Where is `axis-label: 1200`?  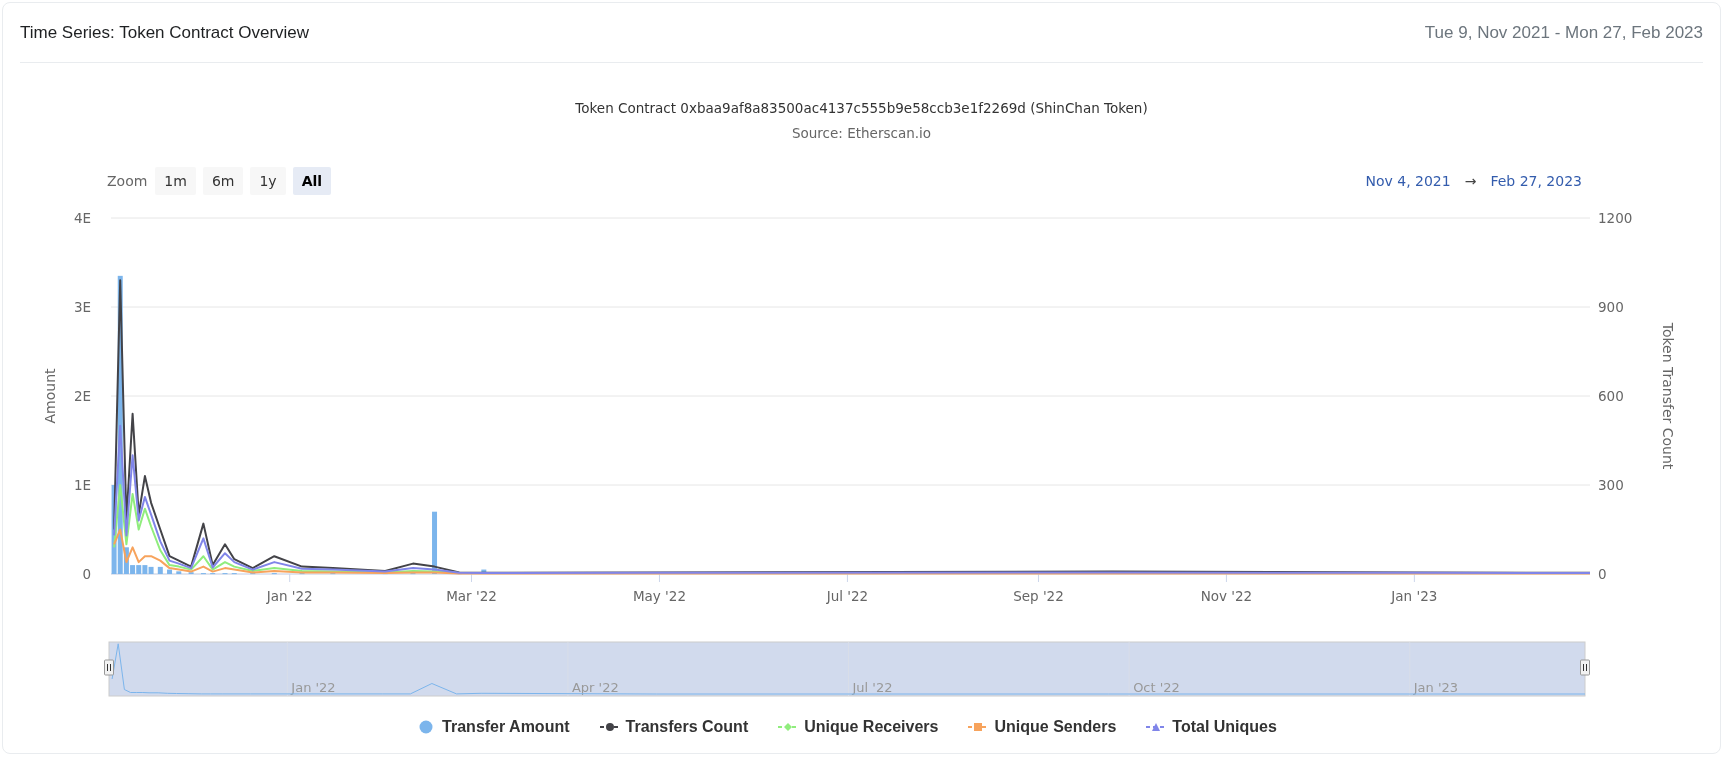
axis-label: 1200 is located at coordinates (1615, 218).